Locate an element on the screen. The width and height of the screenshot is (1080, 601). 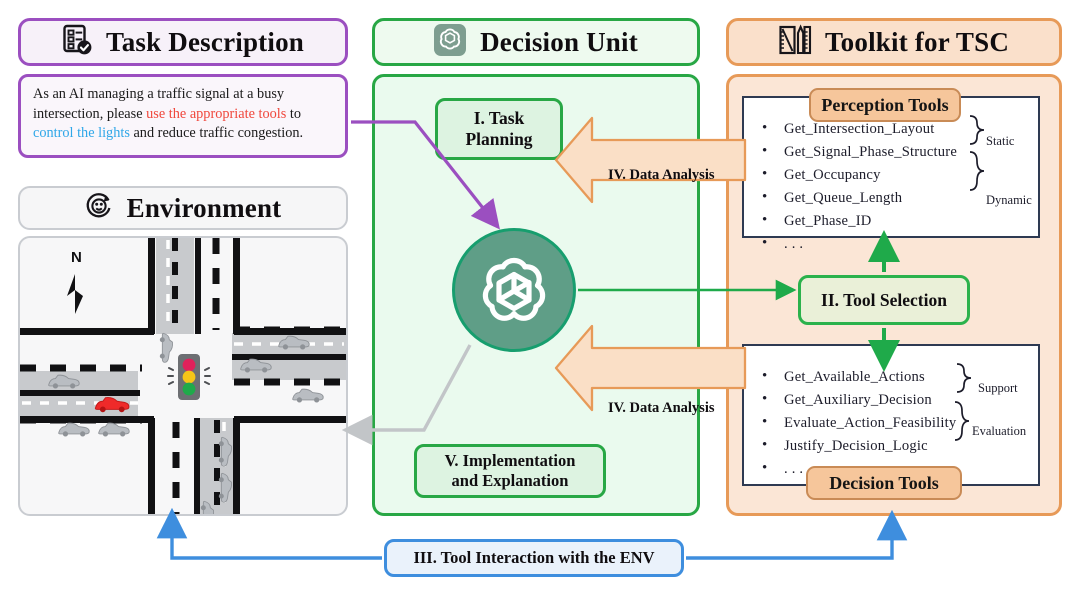
arrow-task-to-agent is located at coordinates (425, 175).